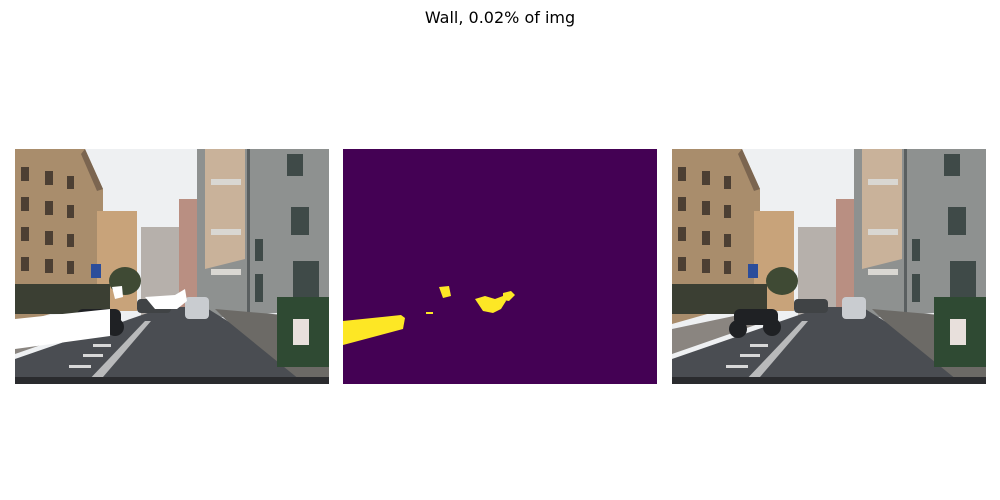  Describe the element at coordinates (172, 266) in the screenshot. I see `overlay-image-panel` at that location.